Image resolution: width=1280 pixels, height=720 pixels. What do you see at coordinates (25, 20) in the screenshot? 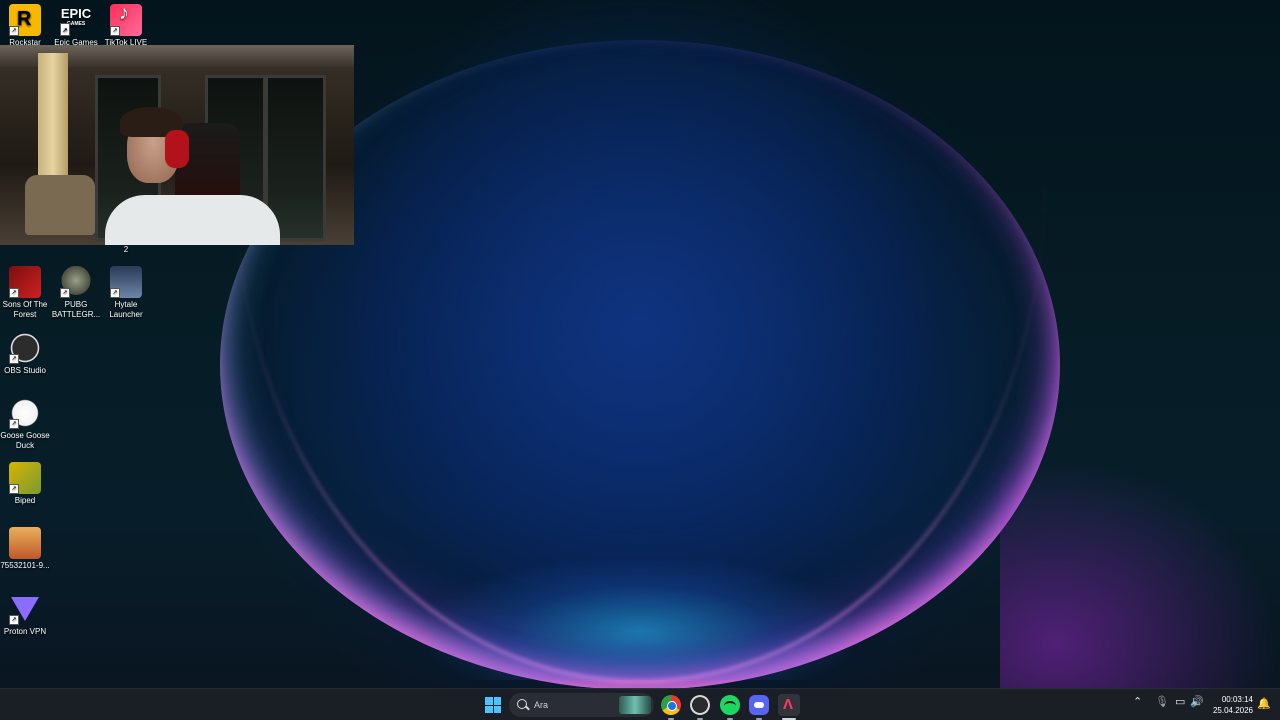
I see `rockstar-icon: ↗` at bounding box center [25, 20].